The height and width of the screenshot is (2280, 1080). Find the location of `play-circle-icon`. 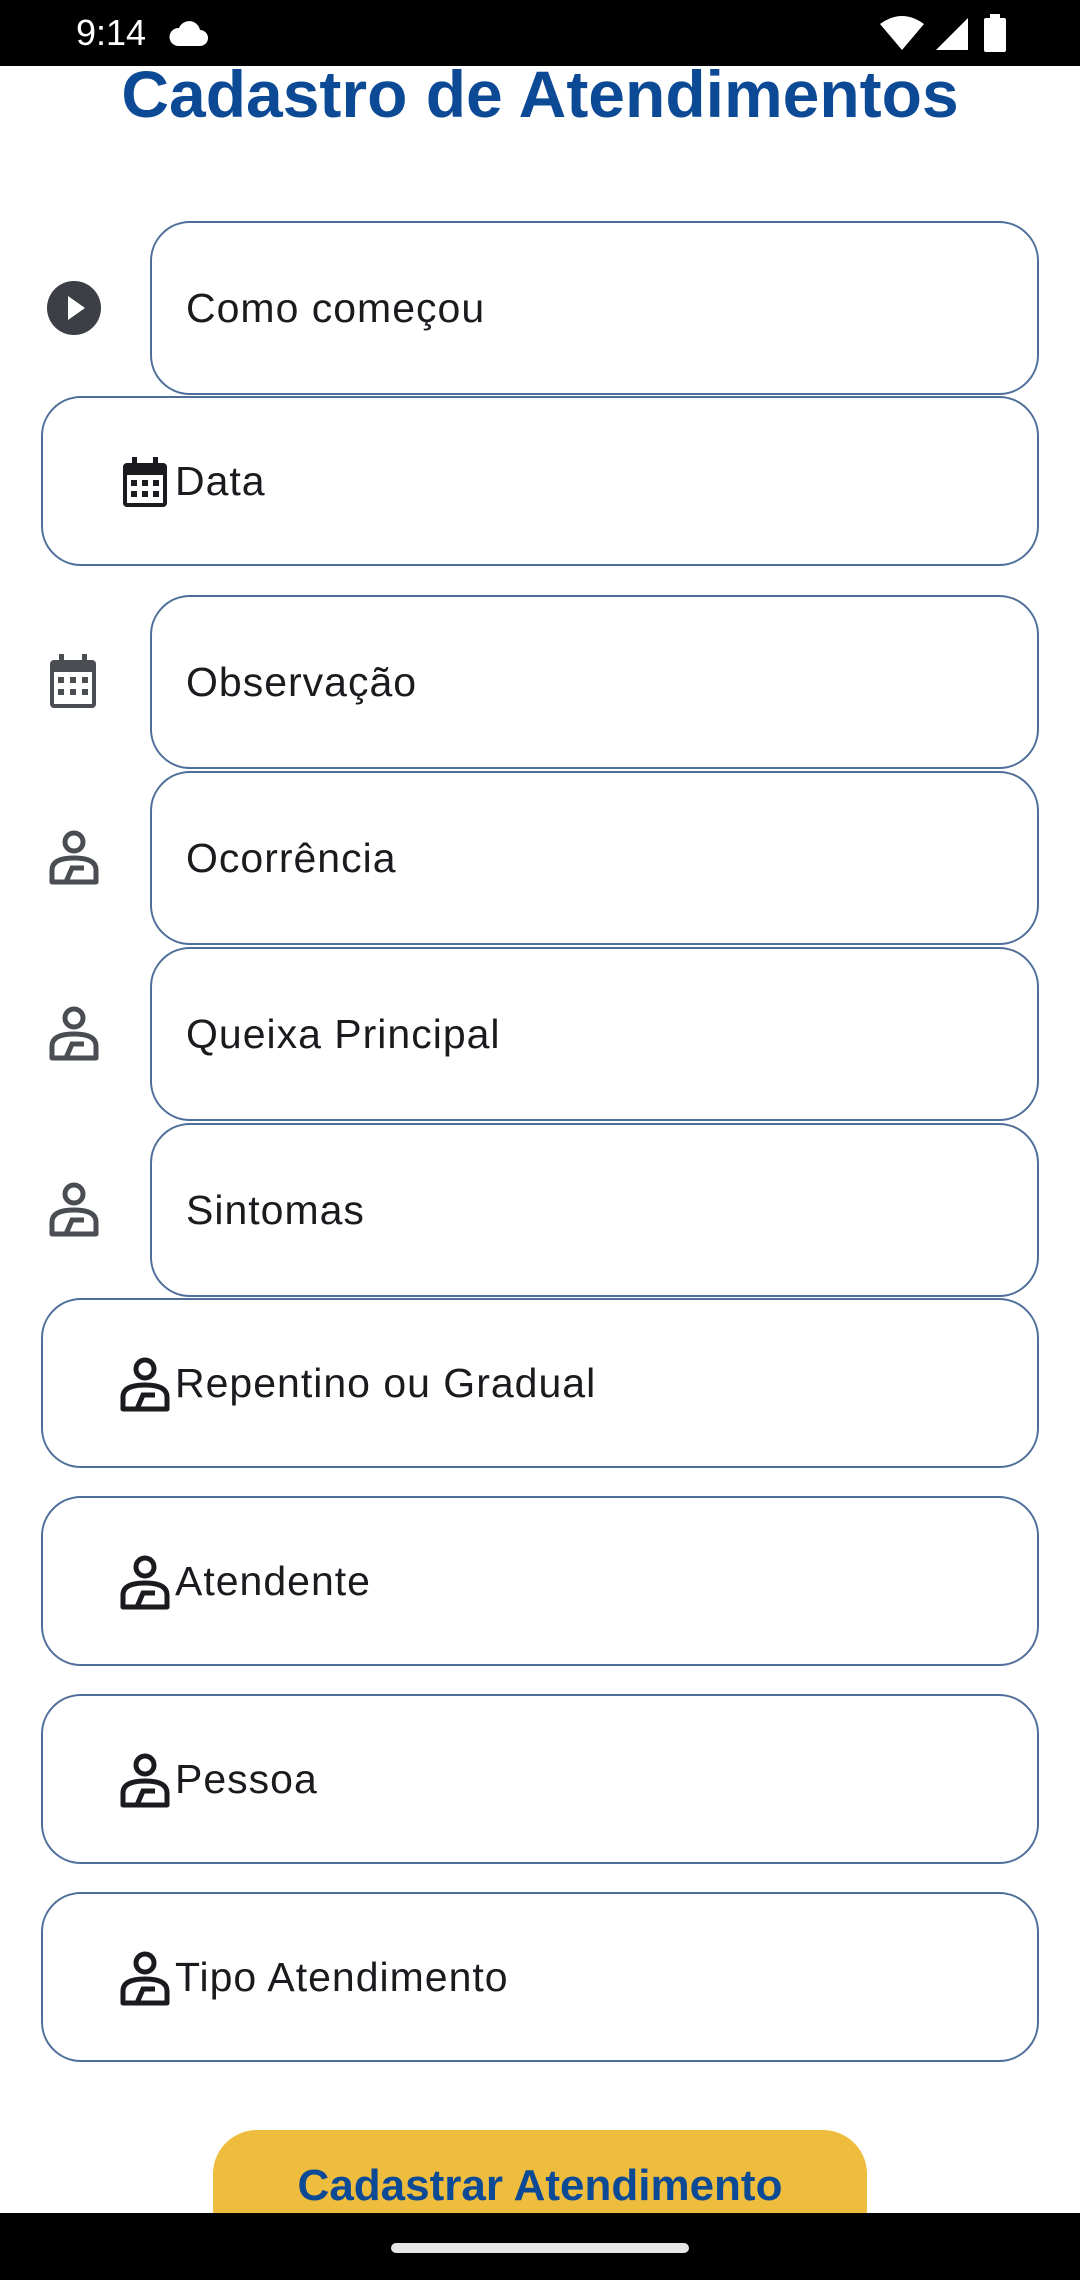

play-circle-icon is located at coordinates (74, 308).